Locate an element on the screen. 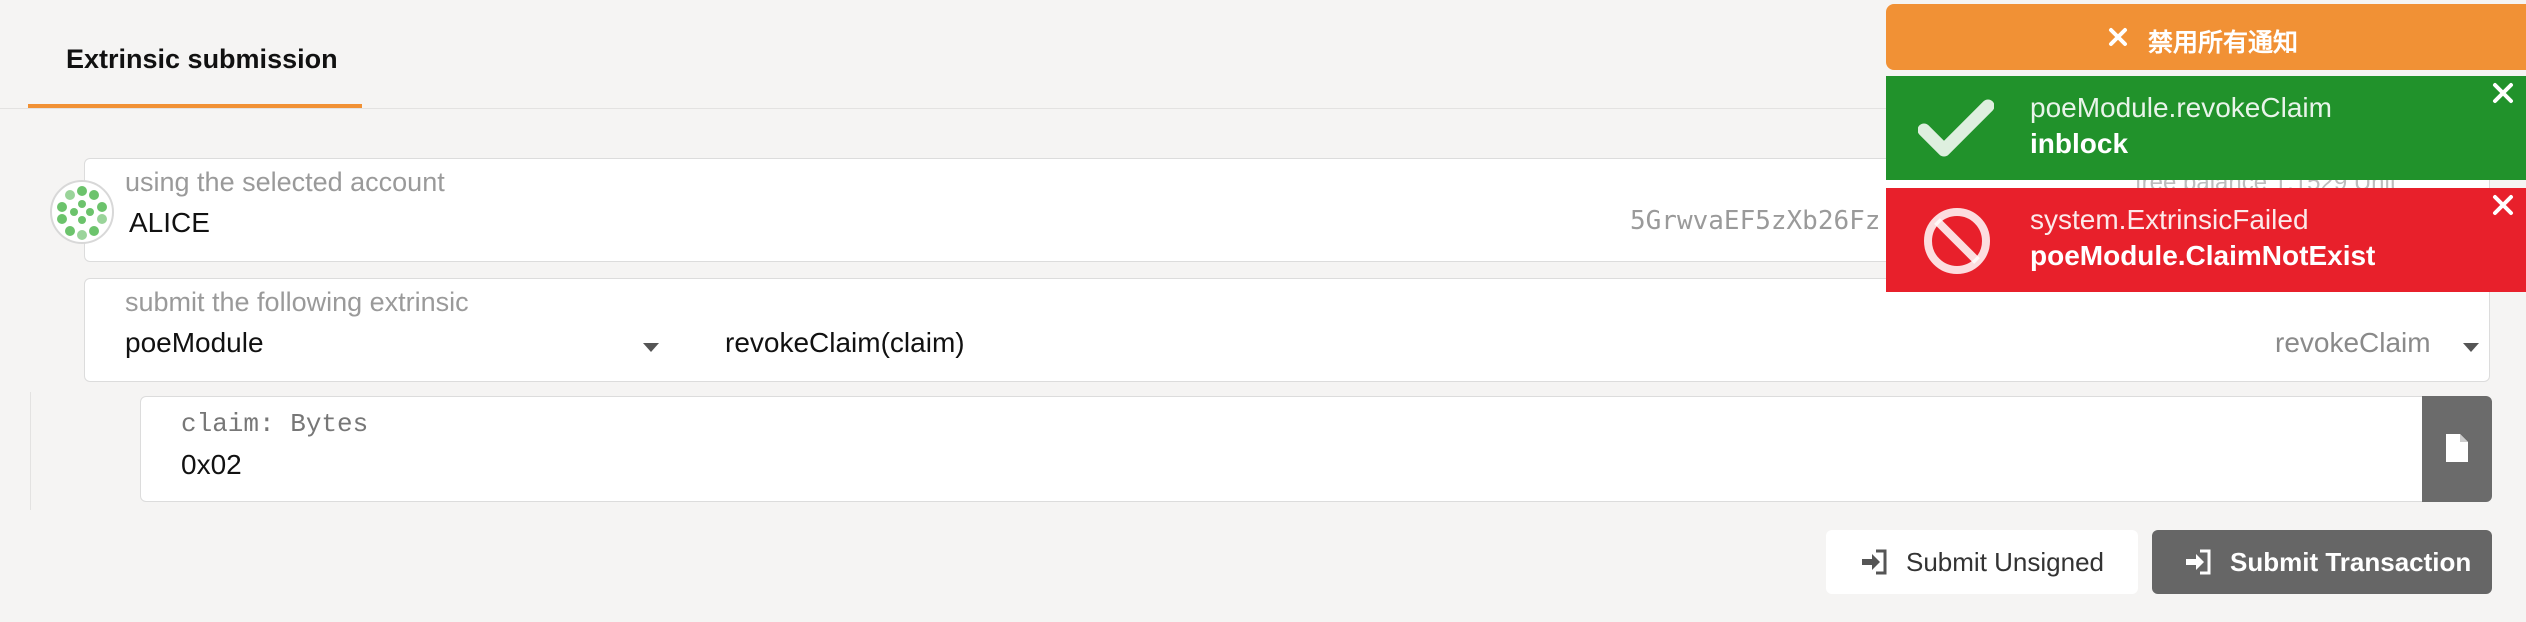 The height and width of the screenshot is (622, 2526). module-value: poeModule is located at coordinates (194, 342).